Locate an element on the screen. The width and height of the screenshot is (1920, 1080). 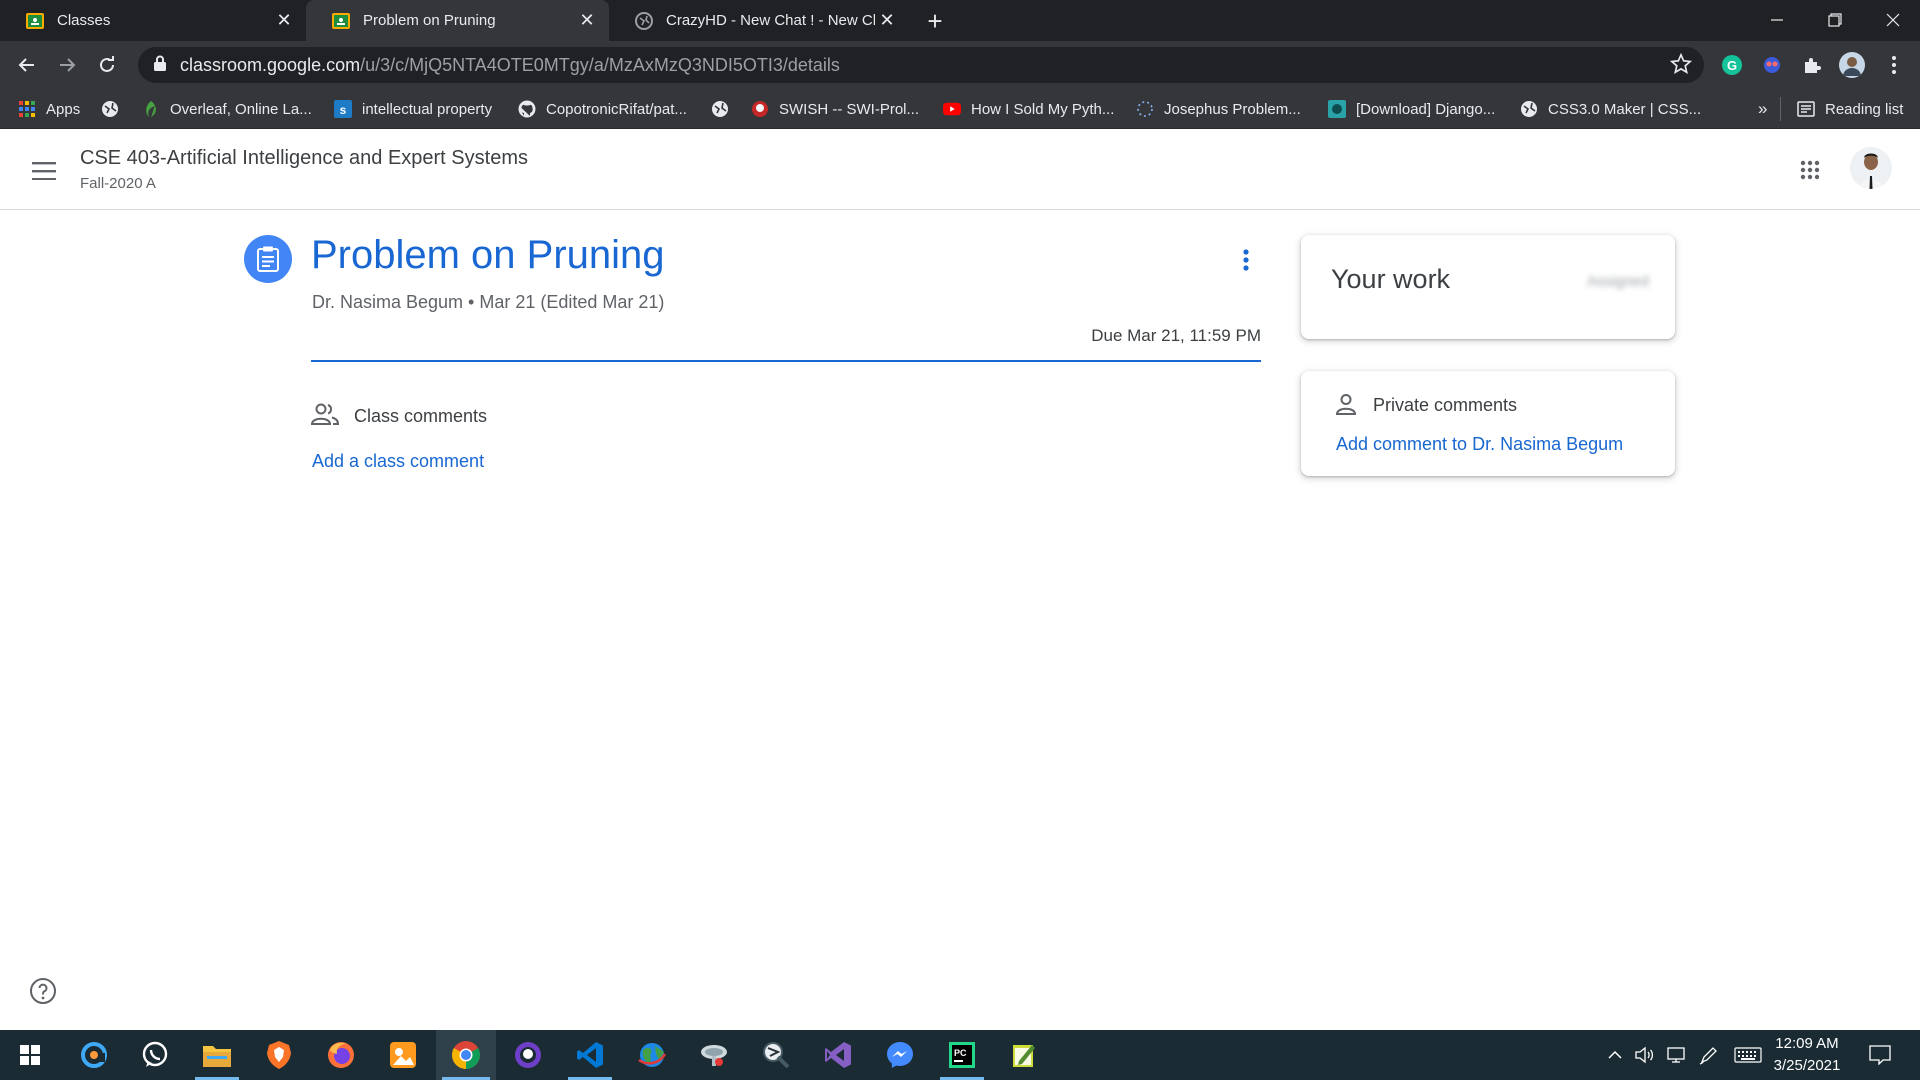
overleaf-icon is located at coordinates (151, 109).